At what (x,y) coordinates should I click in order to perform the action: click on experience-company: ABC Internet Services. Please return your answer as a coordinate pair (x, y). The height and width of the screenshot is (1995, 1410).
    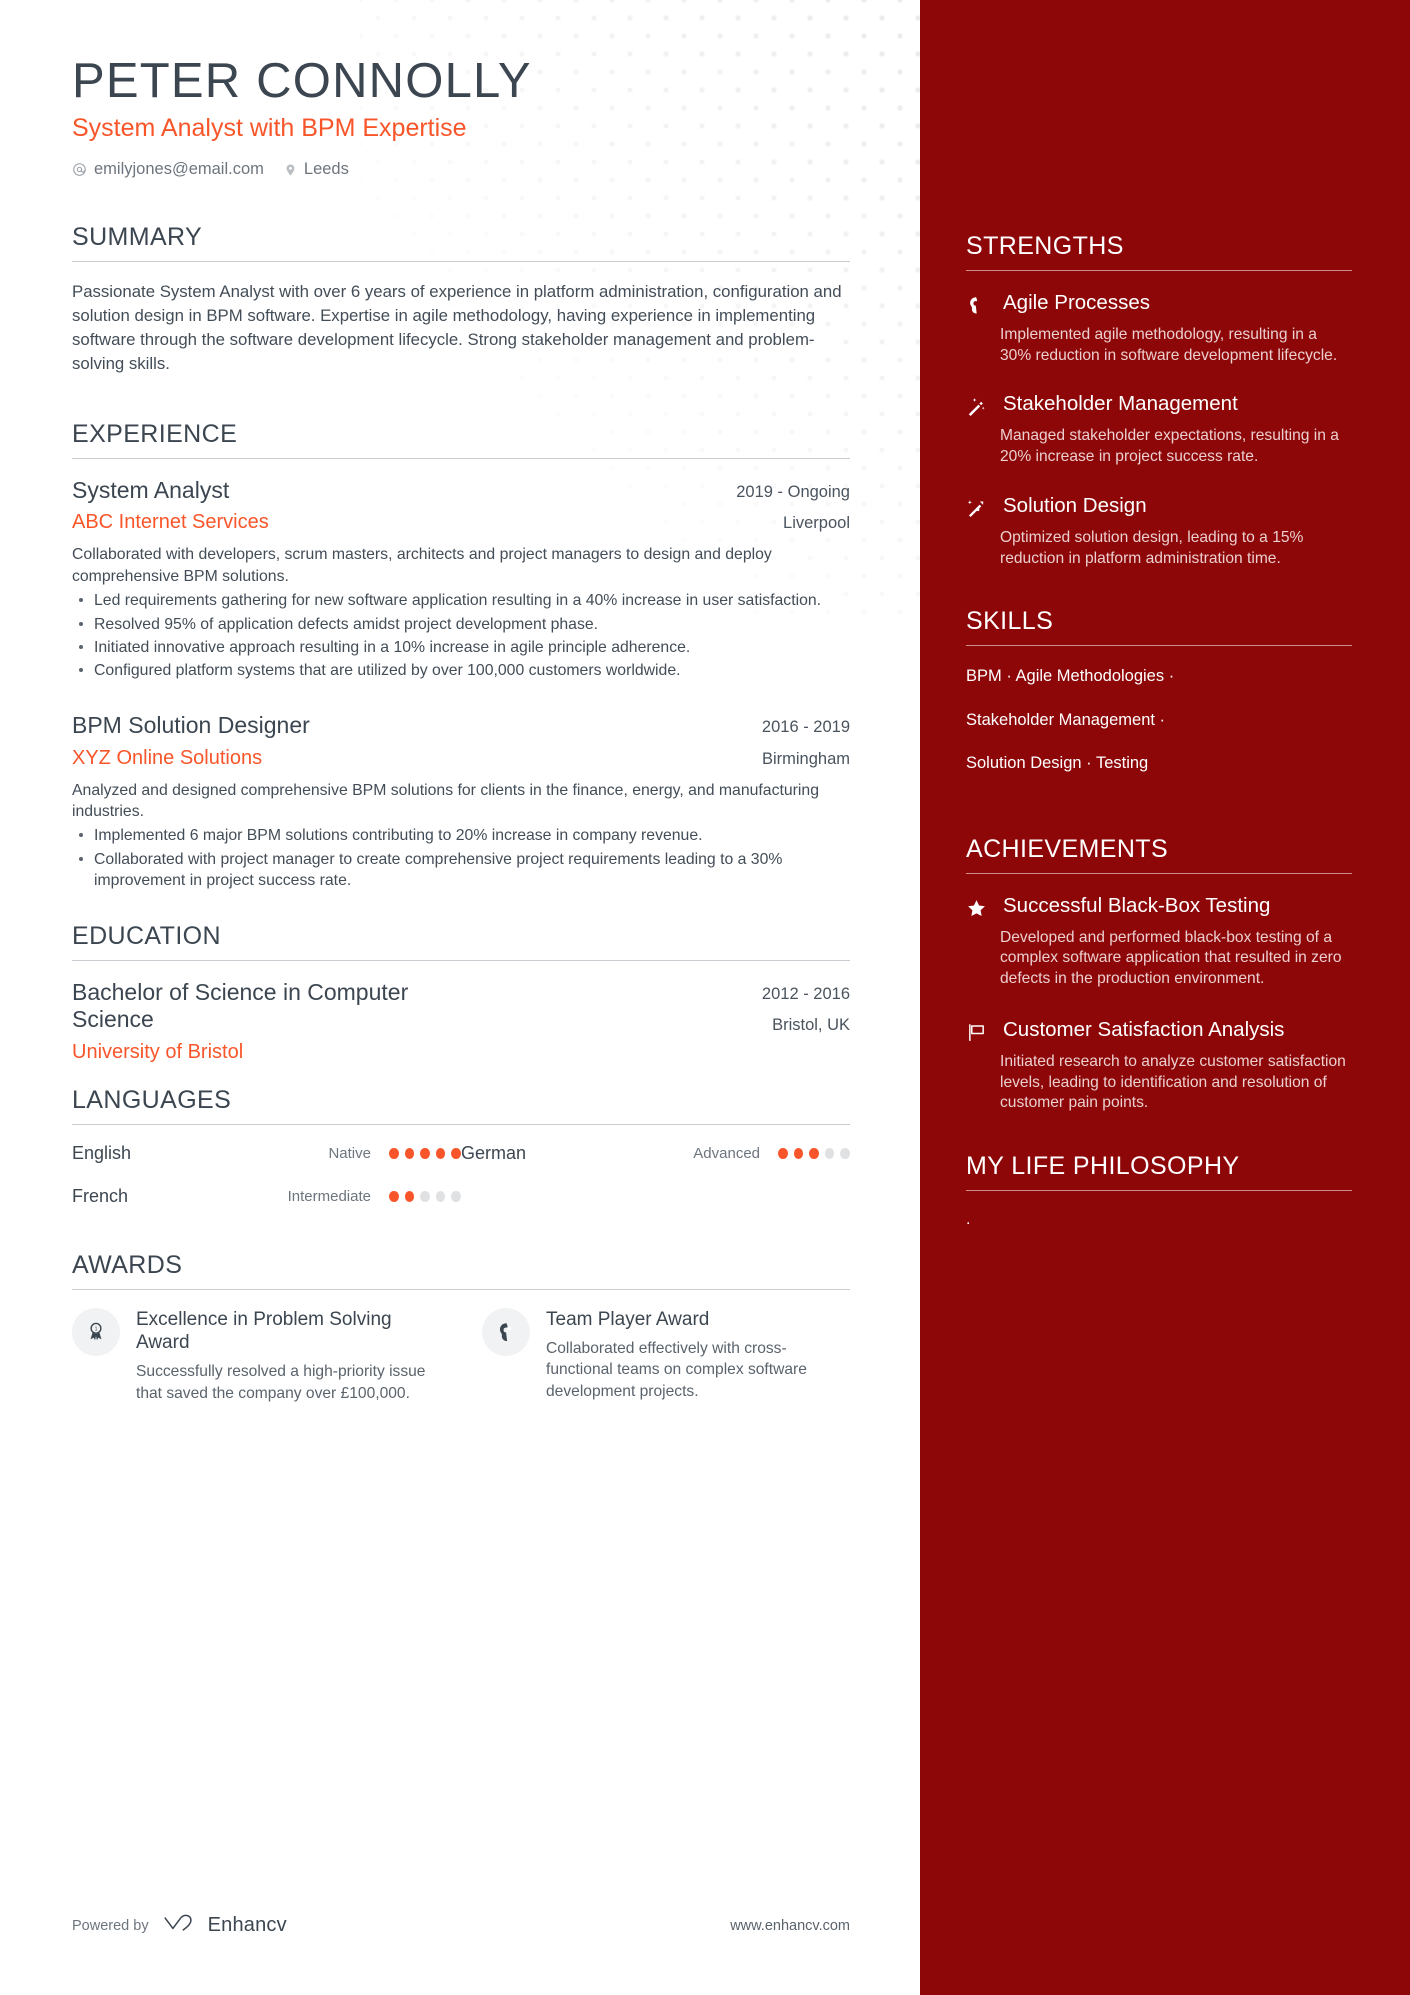
    Looking at the image, I should click on (170, 522).